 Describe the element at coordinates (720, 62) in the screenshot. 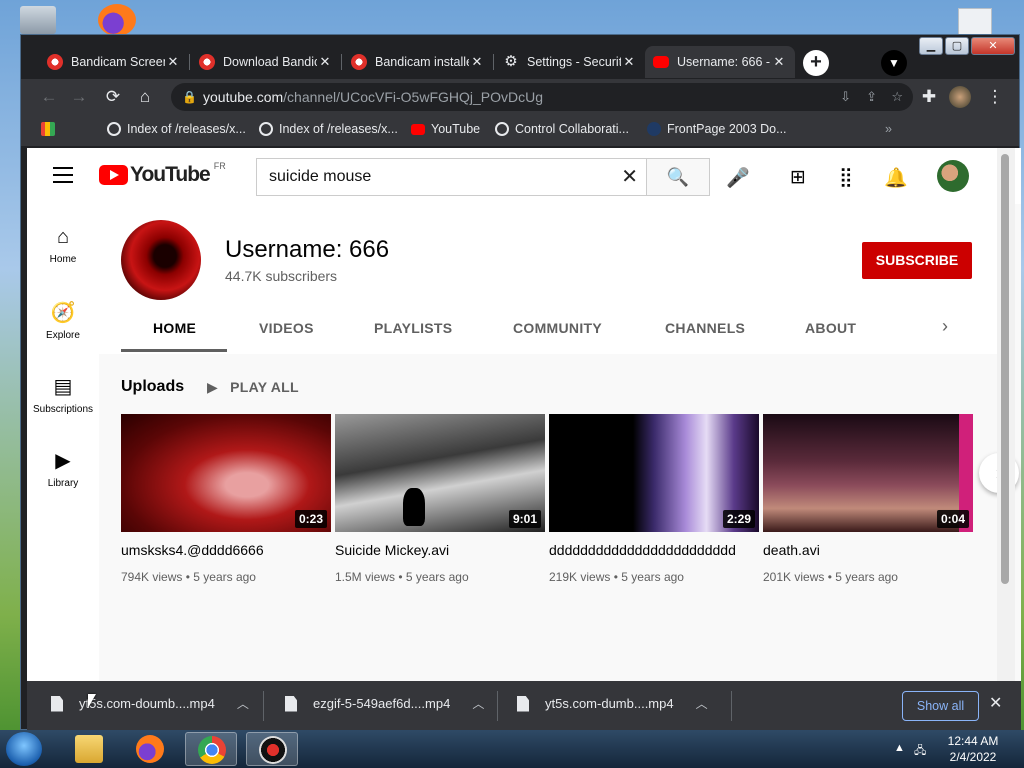

I see `tab-youtube-channel: Username: 666 - YouTube ✕` at that location.